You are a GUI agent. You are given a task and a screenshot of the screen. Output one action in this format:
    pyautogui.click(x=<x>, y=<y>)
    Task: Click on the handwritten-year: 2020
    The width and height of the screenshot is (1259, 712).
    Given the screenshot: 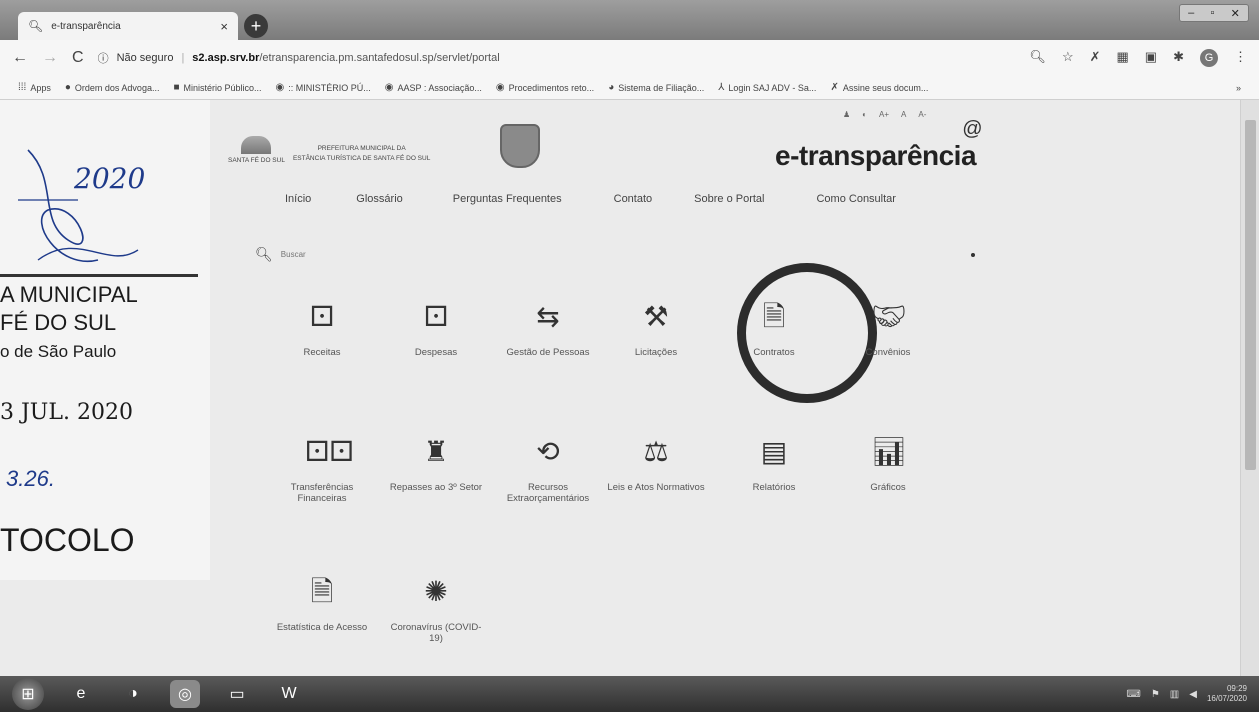 What is the action you would take?
    pyautogui.click(x=110, y=178)
    